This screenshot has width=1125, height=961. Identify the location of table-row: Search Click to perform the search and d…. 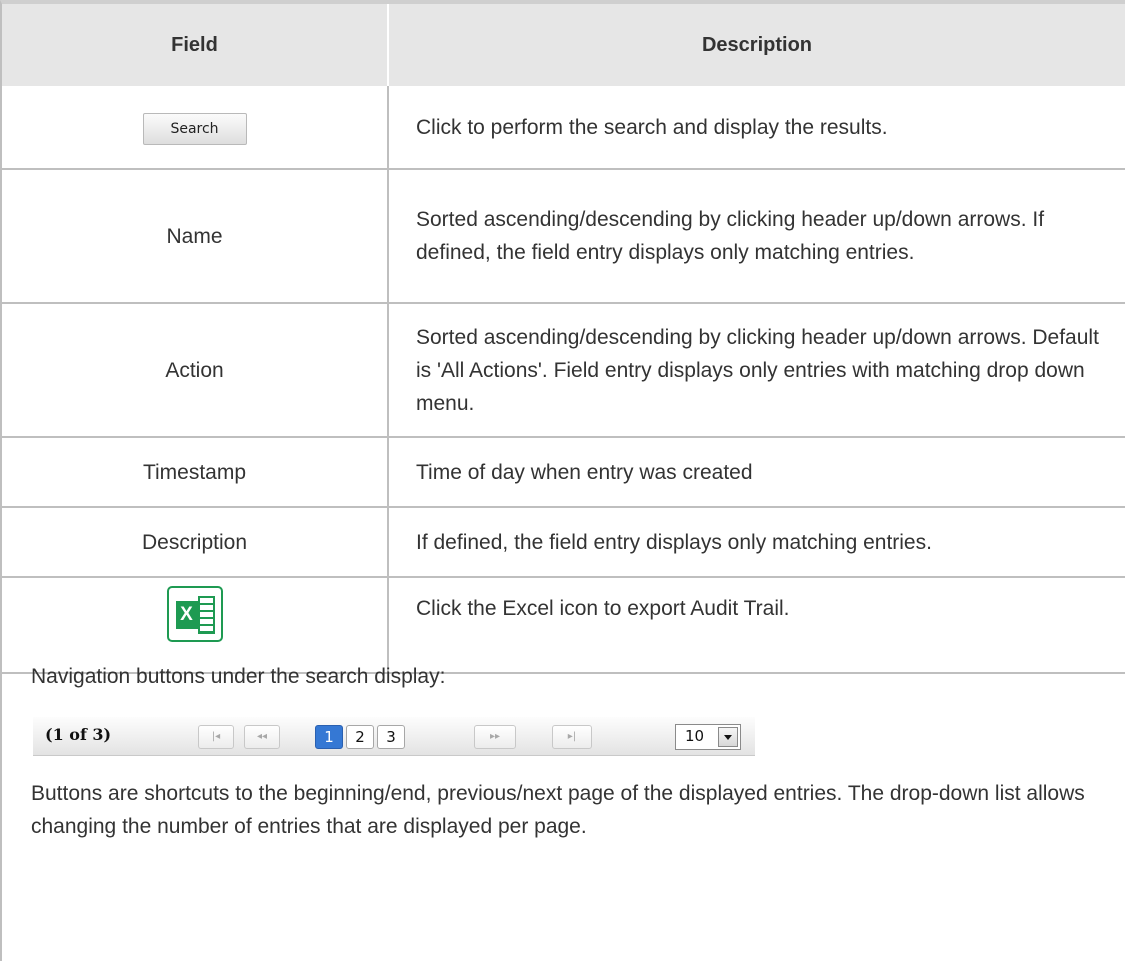
(563, 128).